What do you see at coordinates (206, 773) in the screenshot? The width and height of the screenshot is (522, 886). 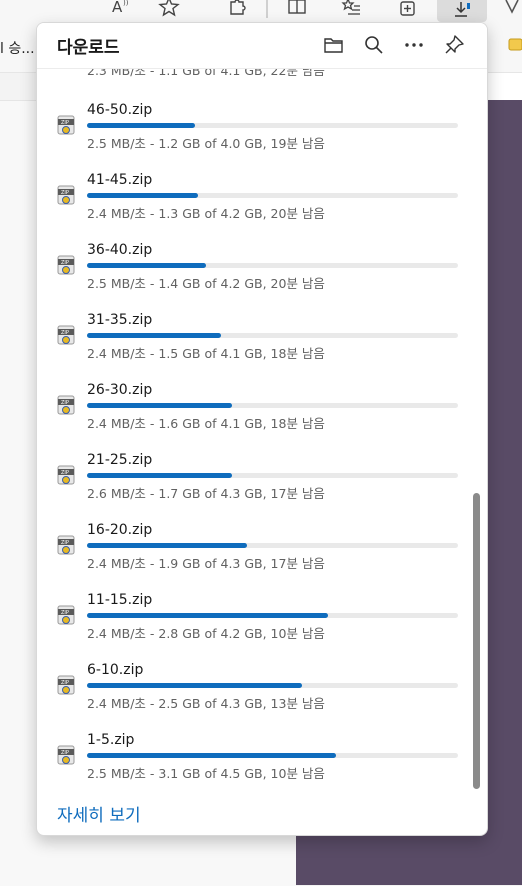 I see `download-info: 2.5 MB/초 - 3.1 GB of 4.5 GB, 10분 남음` at bounding box center [206, 773].